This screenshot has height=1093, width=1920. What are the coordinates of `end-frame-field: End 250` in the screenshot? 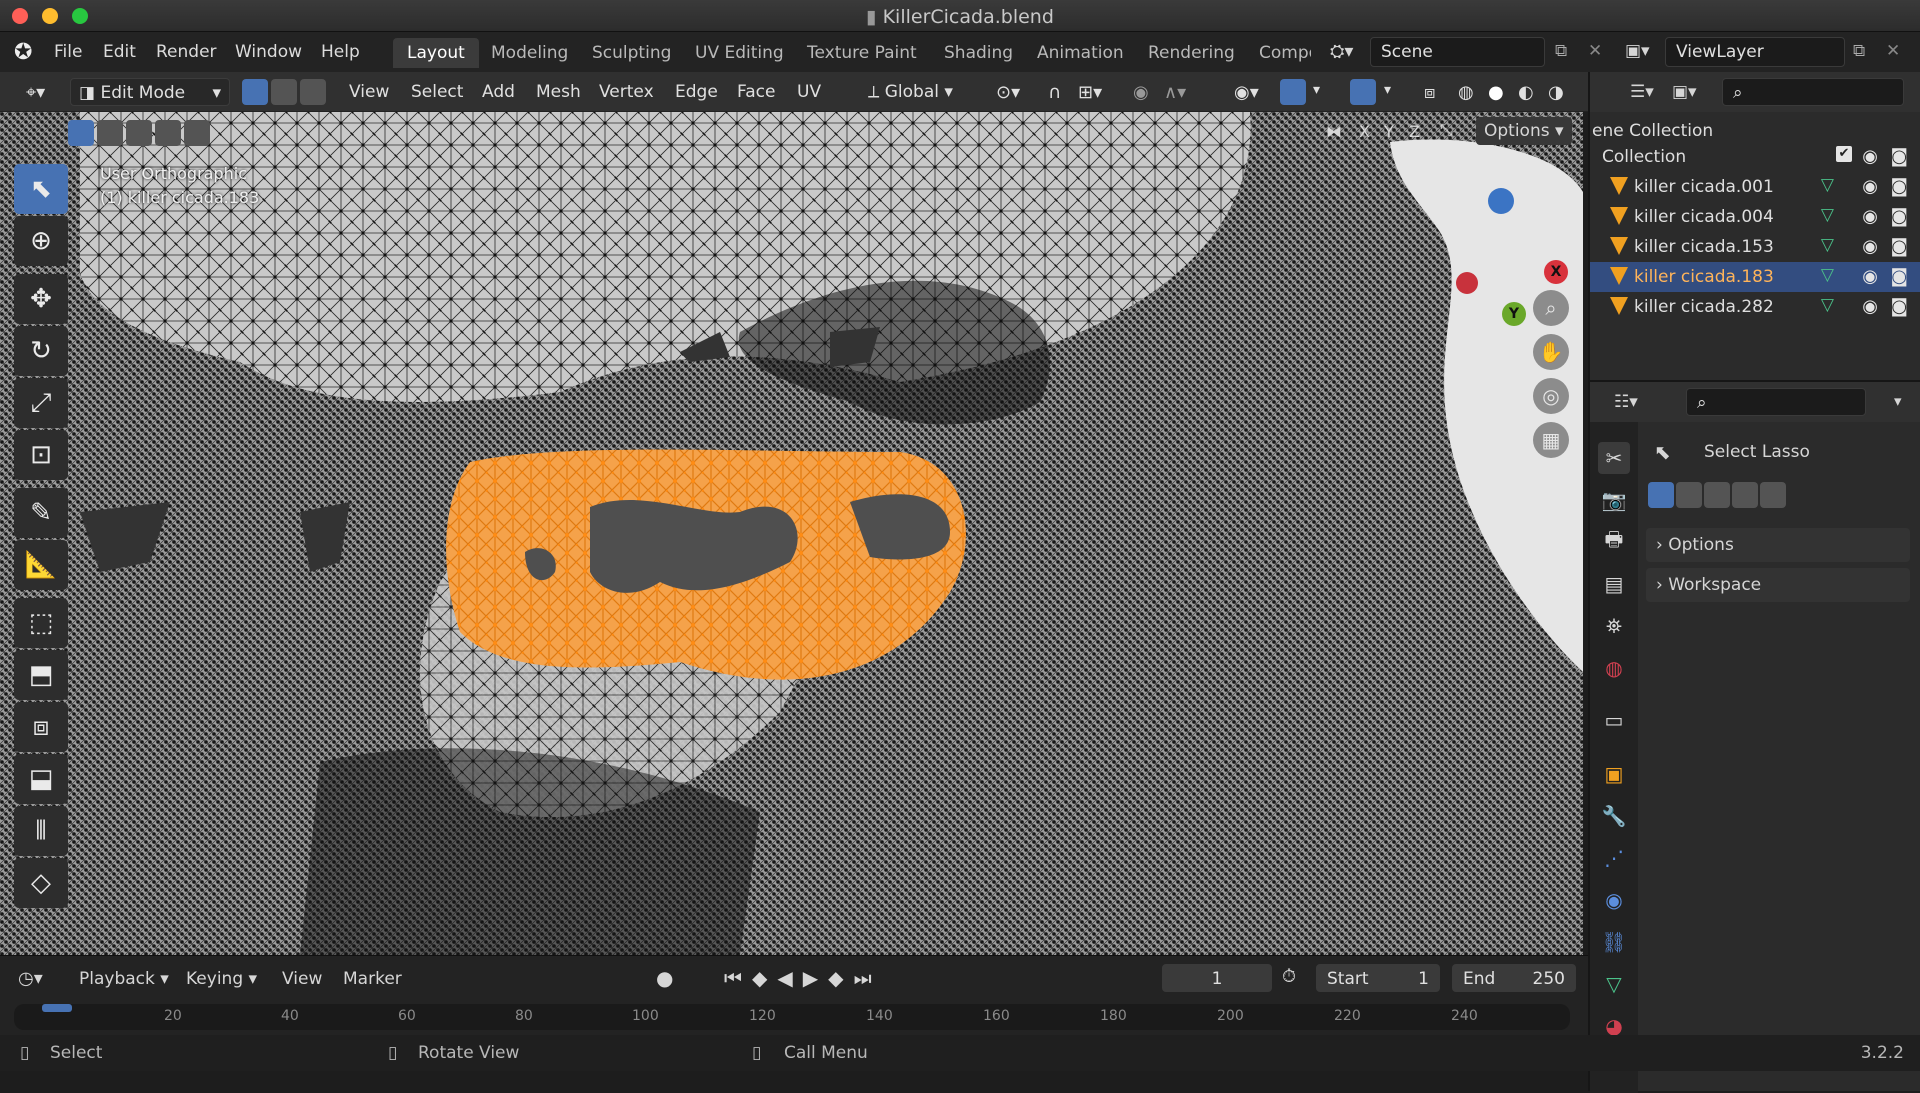 It's located at (1514, 978).